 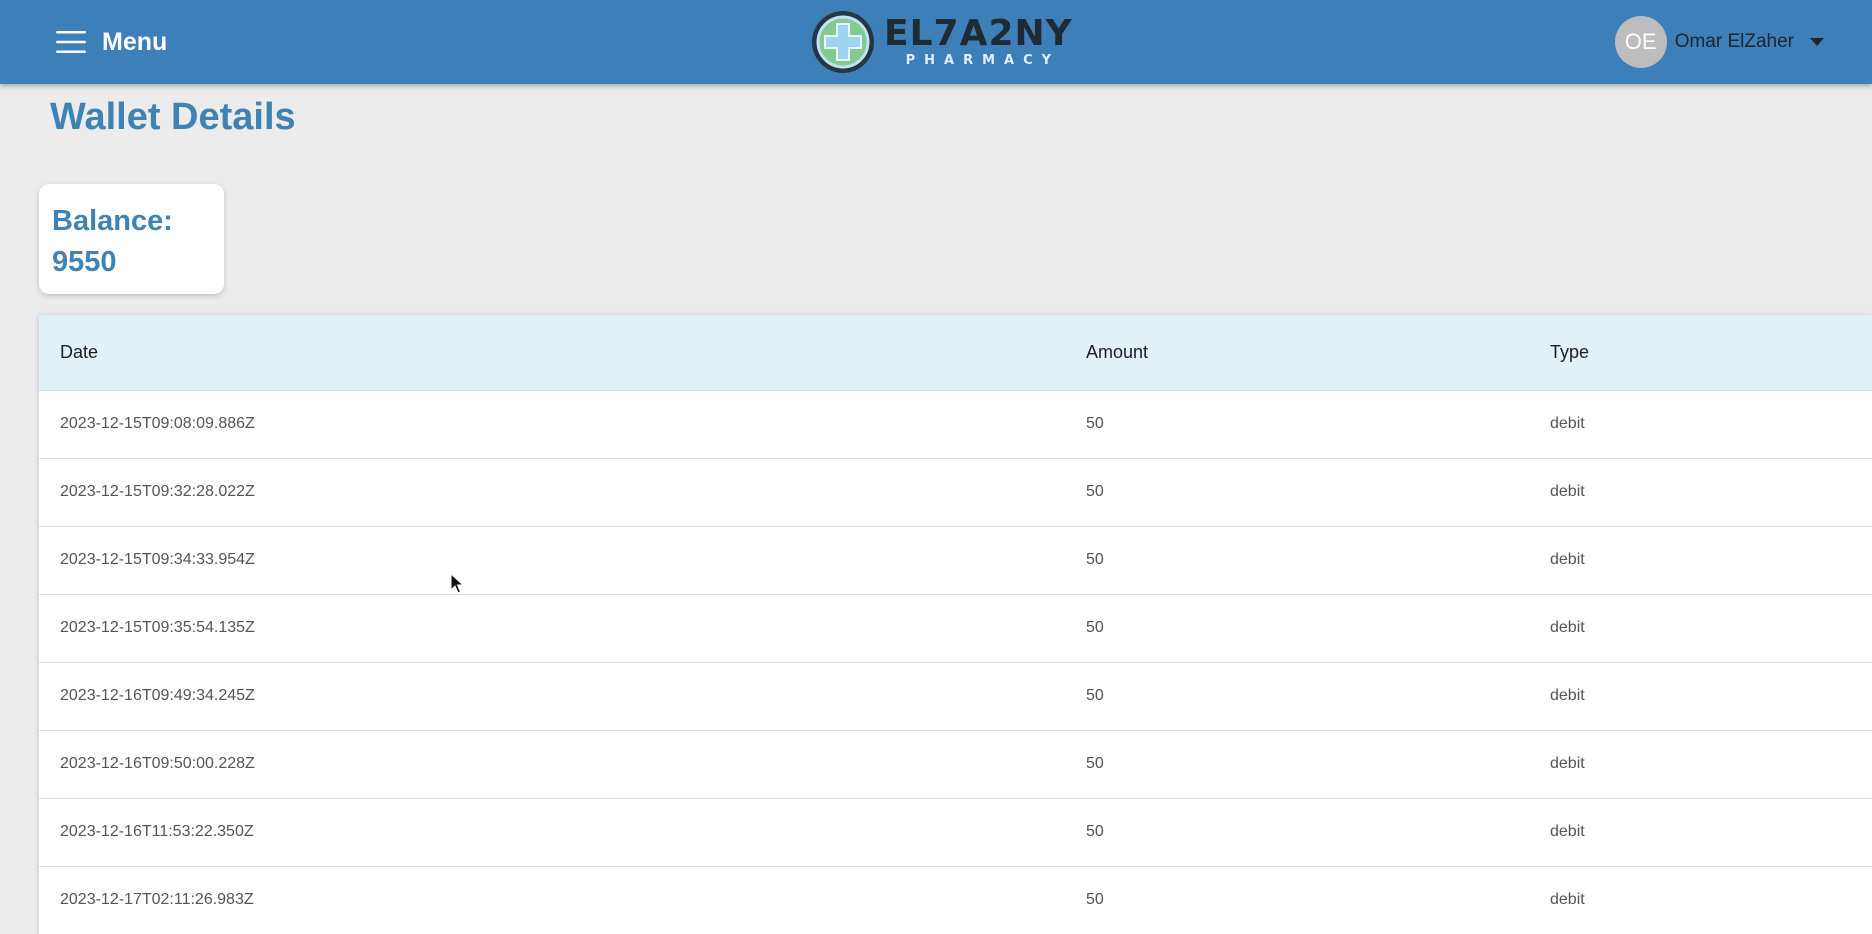 I want to click on top-app-bar: Menu EL7A2NY PHARMACY OE Omar ElZaher, so click(x=936, y=42).